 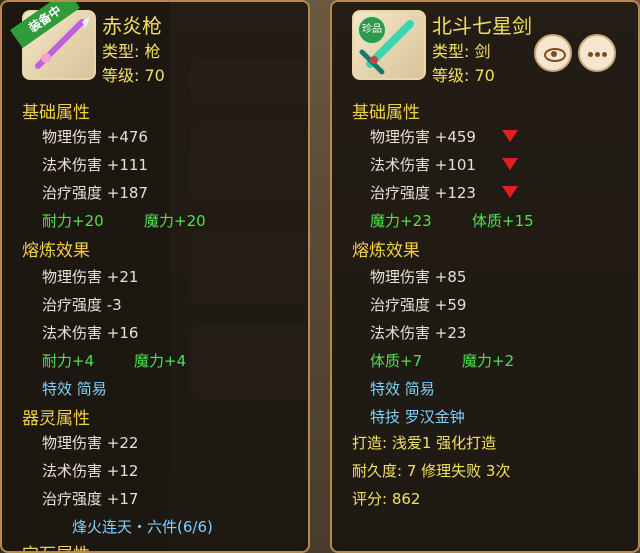 I want to click on attr-row: 物理伤害 +476, so click(x=95, y=137).